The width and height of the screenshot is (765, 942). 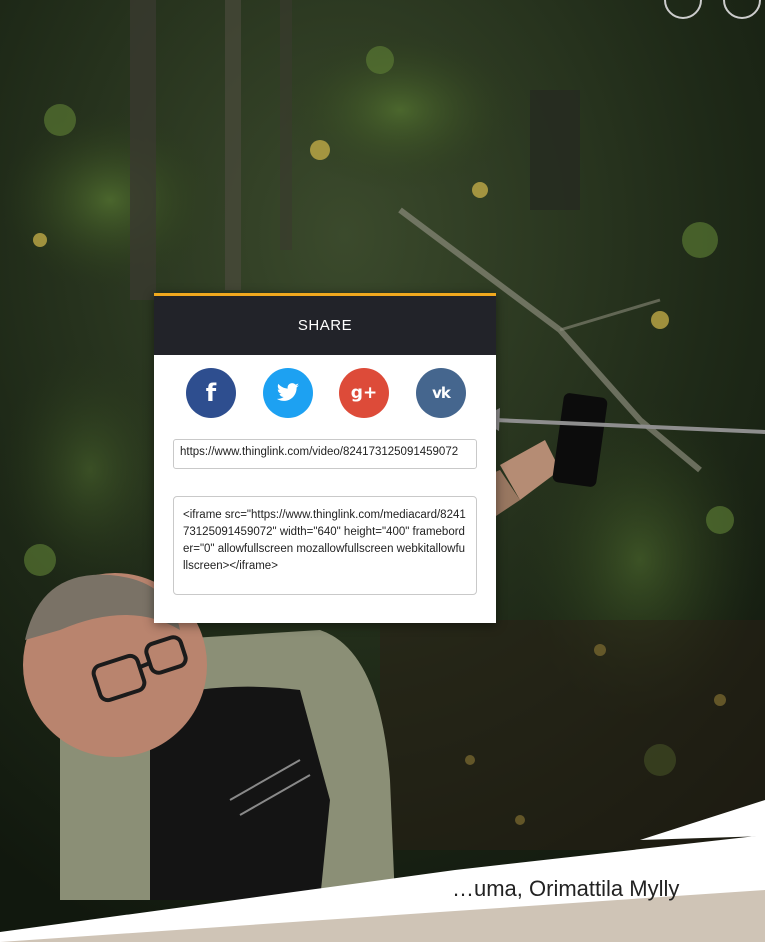 I want to click on facebook-icon: f, so click(x=211, y=393).